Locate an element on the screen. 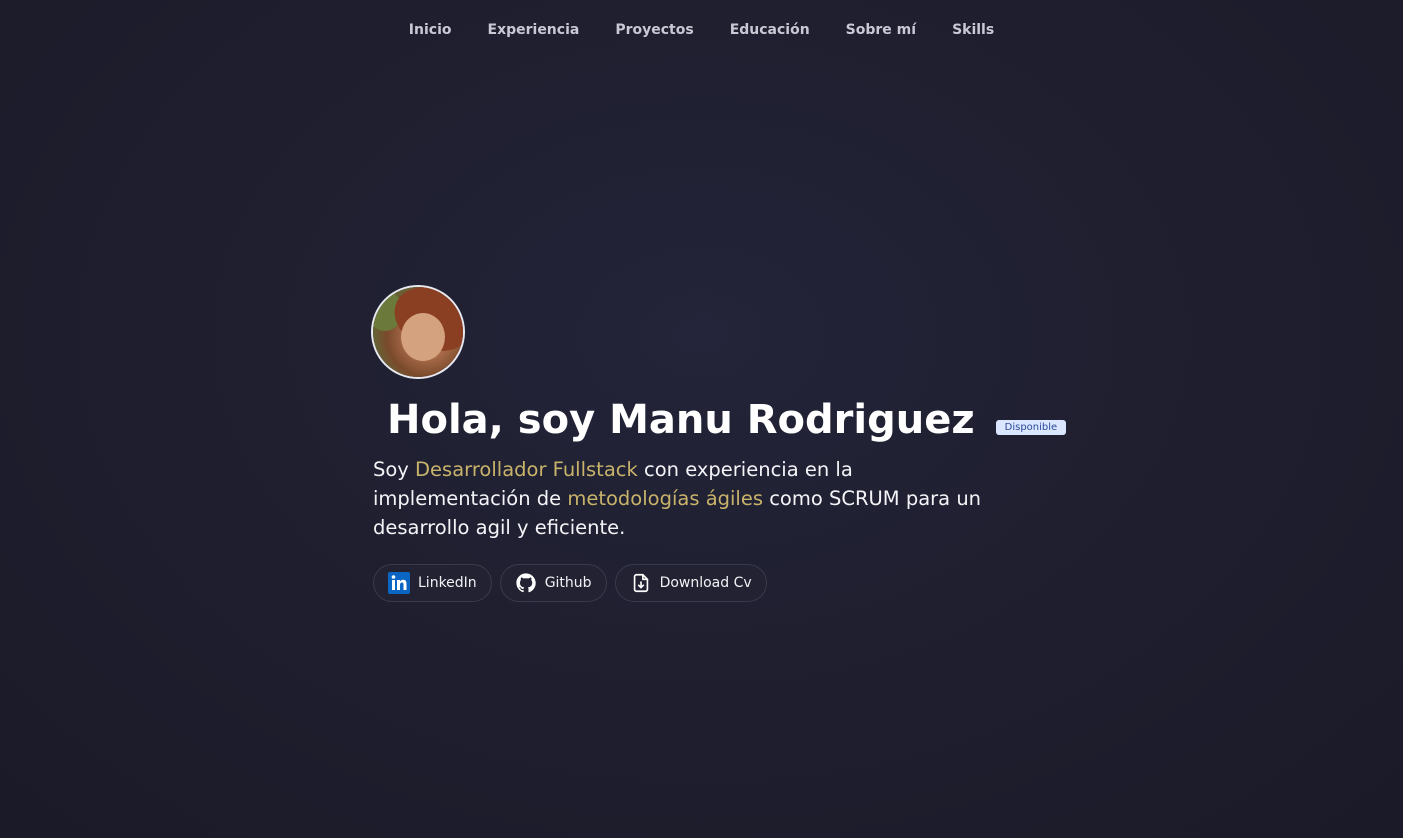 This screenshot has width=1403, height=838. nav-link-experiencia: Experiencia is located at coordinates (534, 30).